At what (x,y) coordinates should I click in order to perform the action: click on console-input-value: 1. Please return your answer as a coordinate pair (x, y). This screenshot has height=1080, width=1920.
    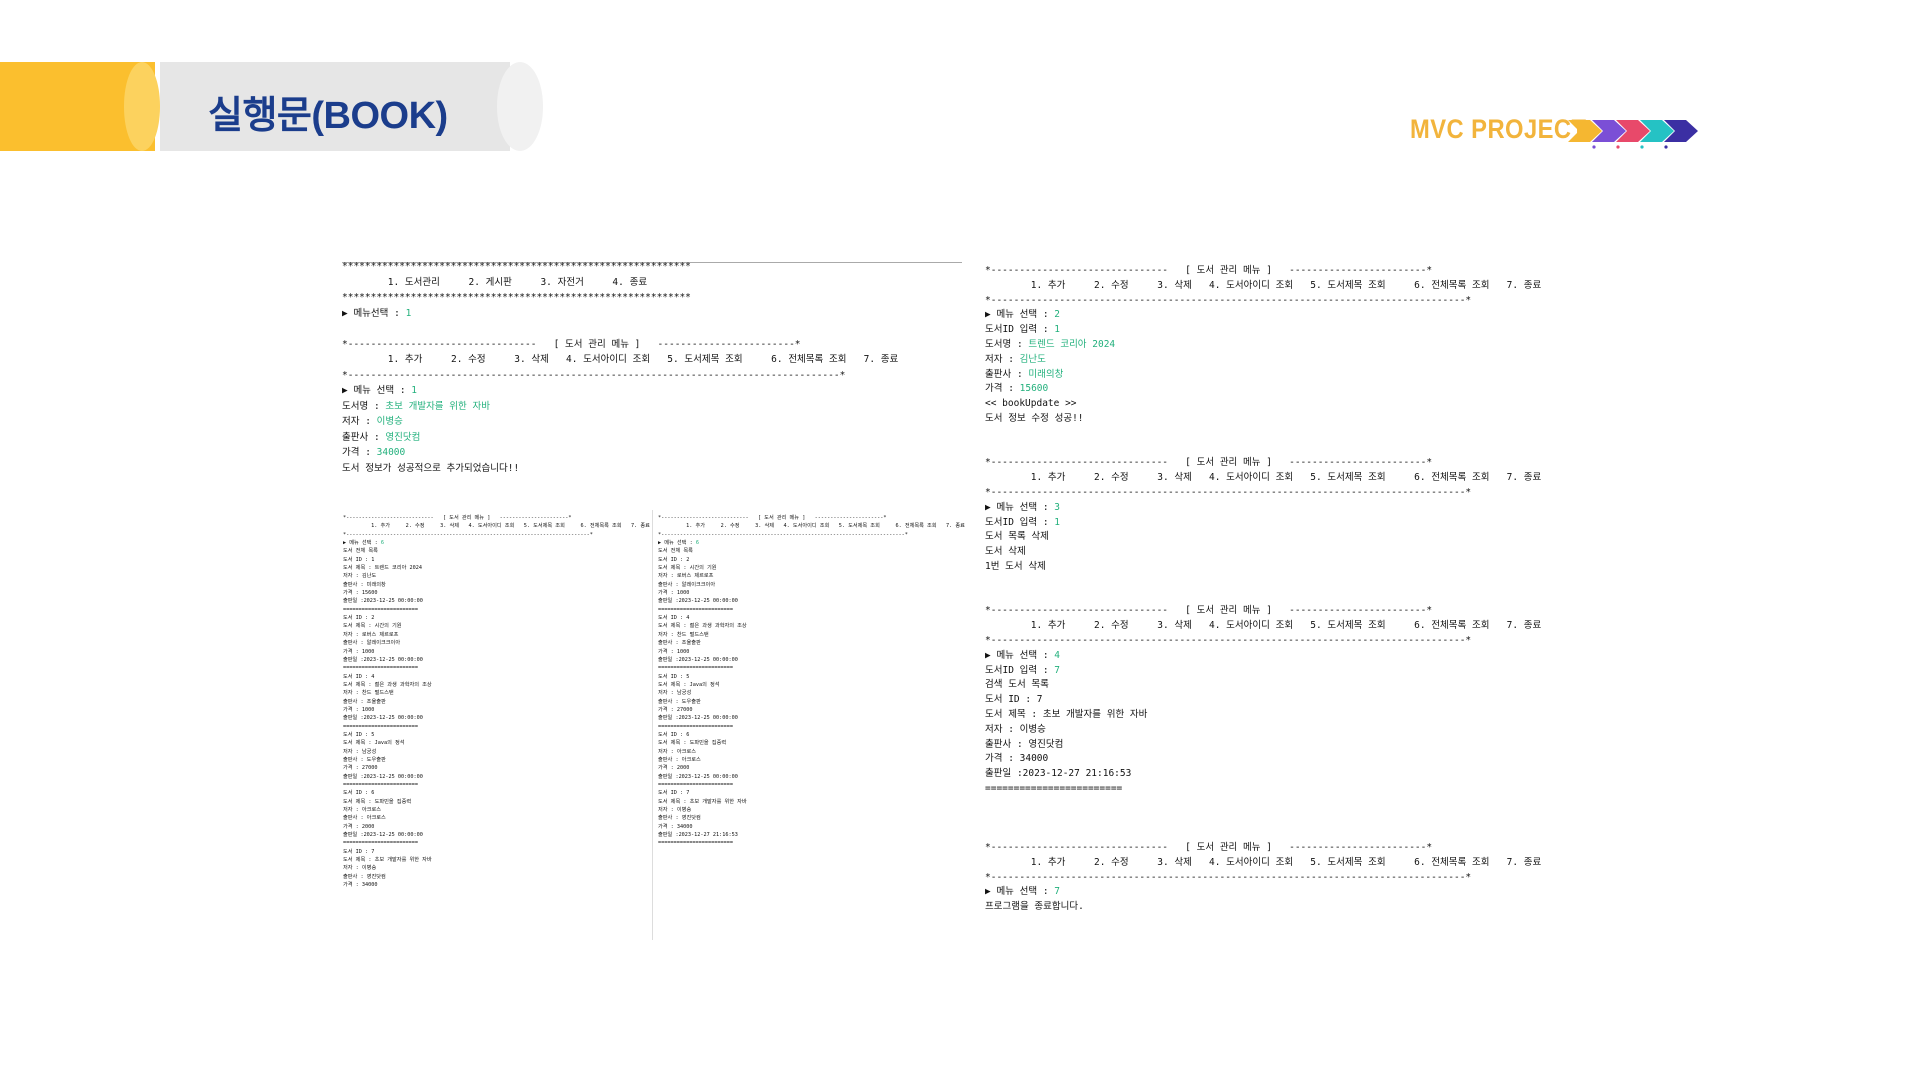
    Looking at the image, I should click on (414, 390).